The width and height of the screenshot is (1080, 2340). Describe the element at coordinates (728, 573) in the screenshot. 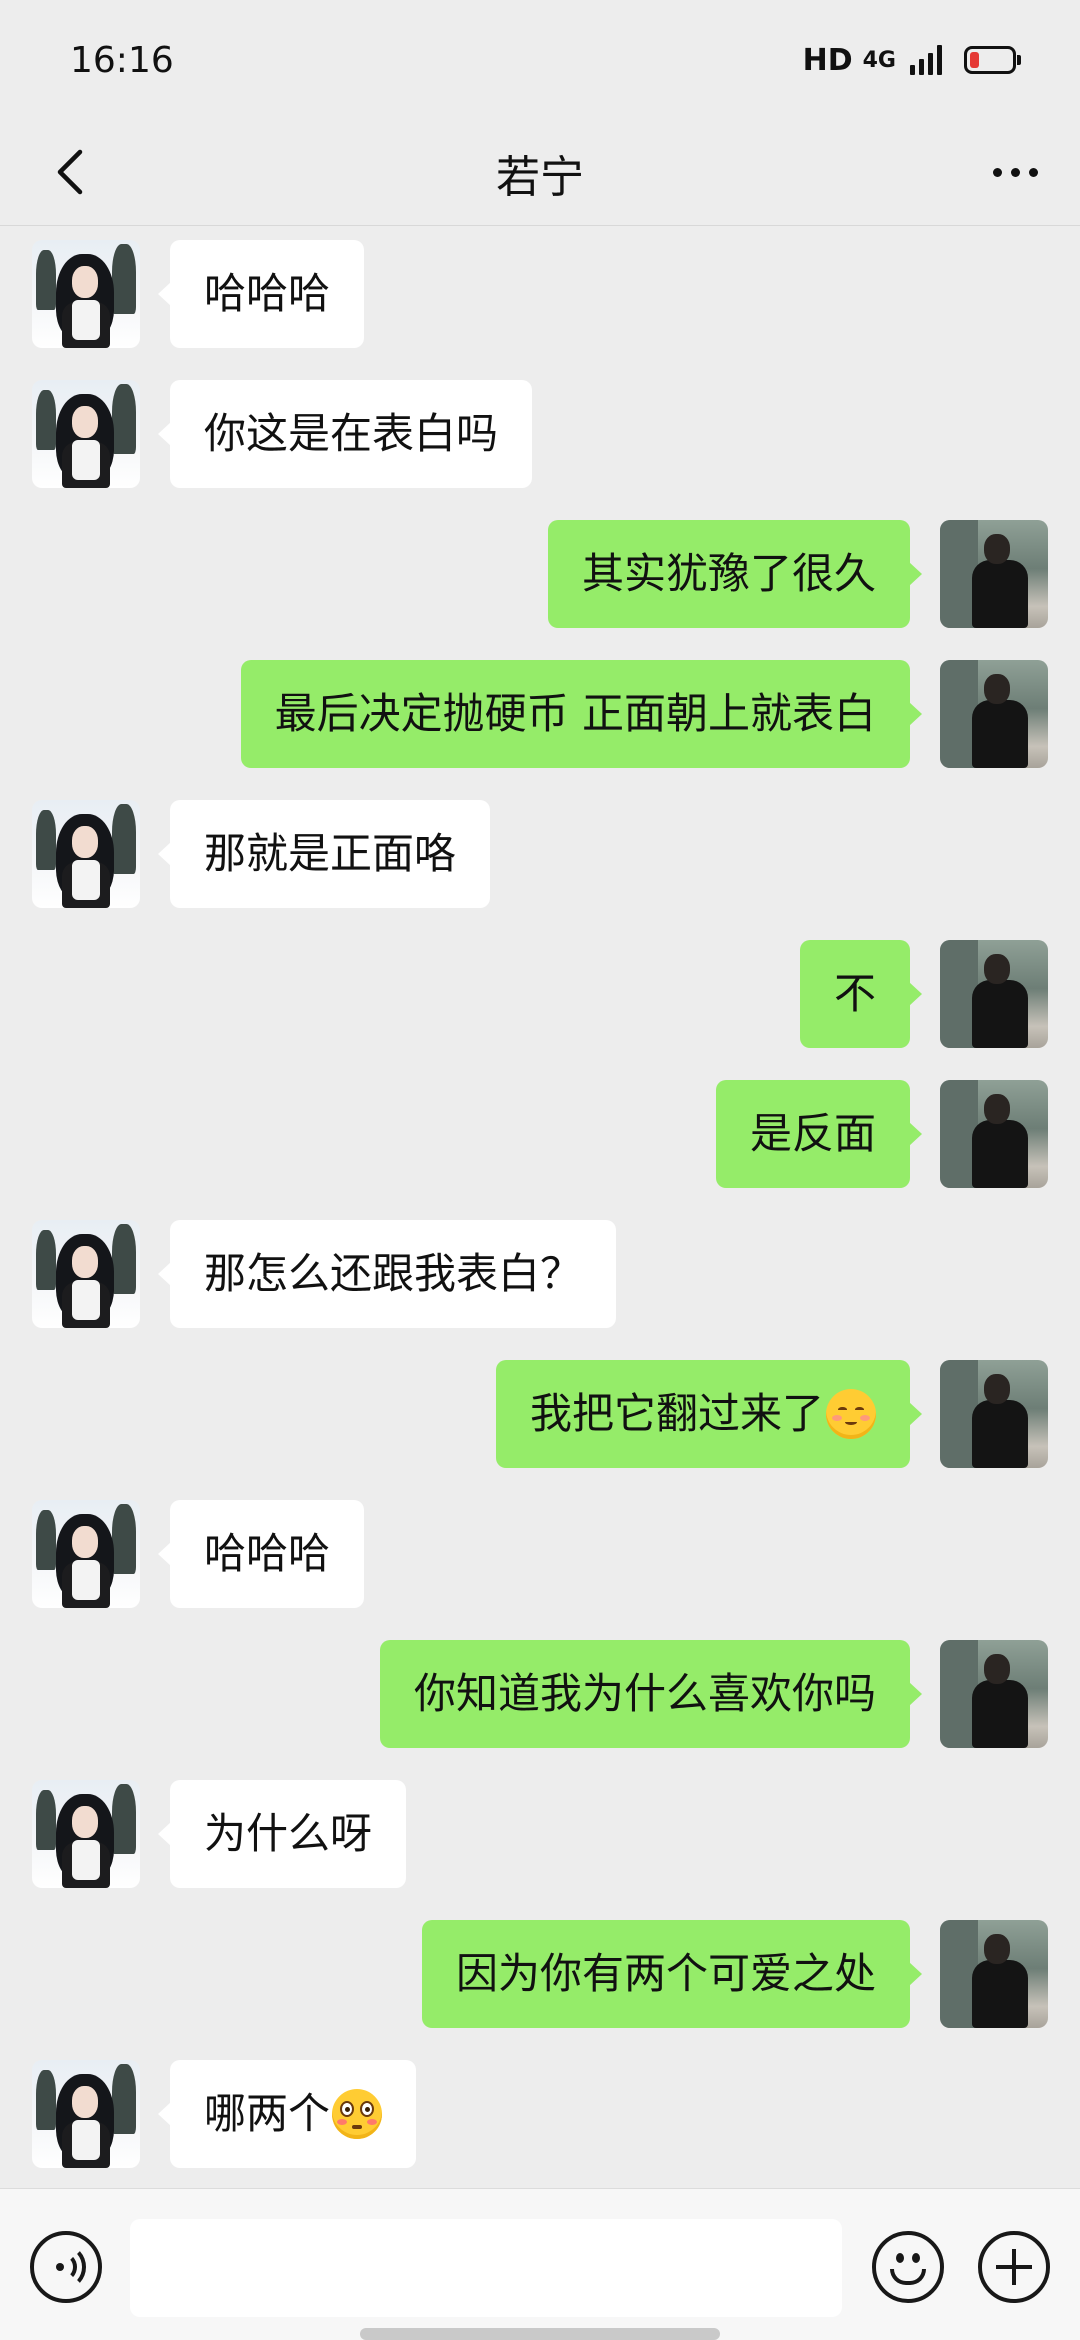

I see `message-text: 其实犹豫了很久` at that location.